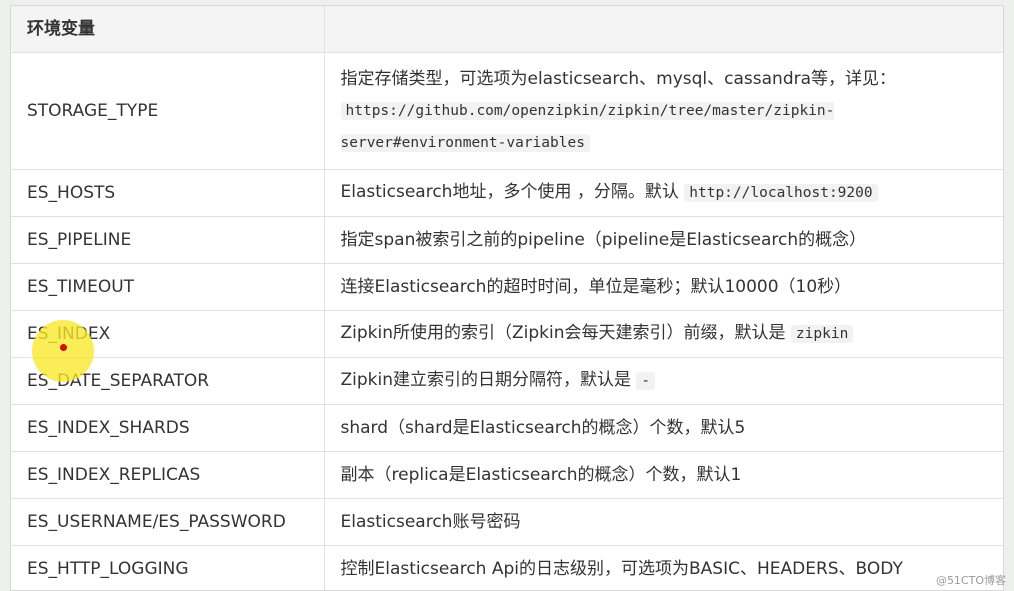 The height and width of the screenshot is (591, 1014). What do you see at coordinates (822, 334) in the screenshot?
I see `row-desc-code: zipkin` at bounding box center [822, 334].